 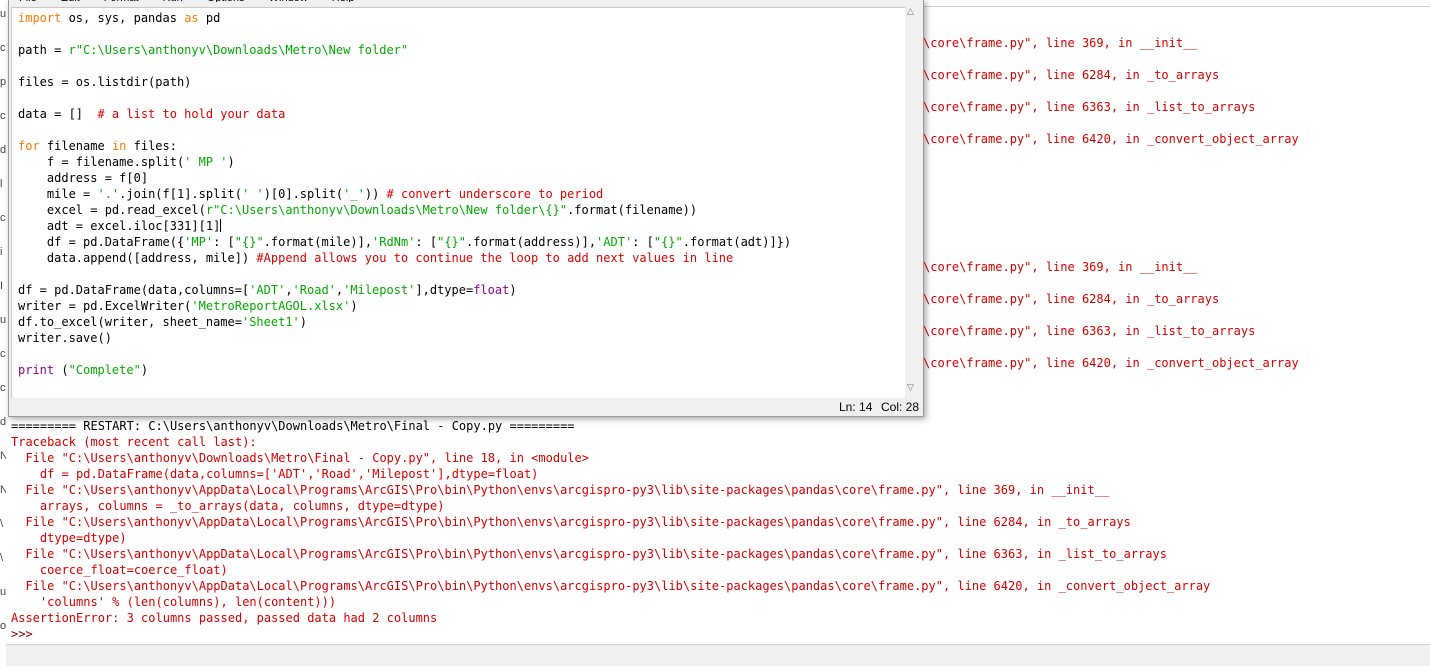 What do you see at coordinates (910, 388) in the screenshot?
I see `scroll-down-icon: ▽` at bounding box center [910, 388].